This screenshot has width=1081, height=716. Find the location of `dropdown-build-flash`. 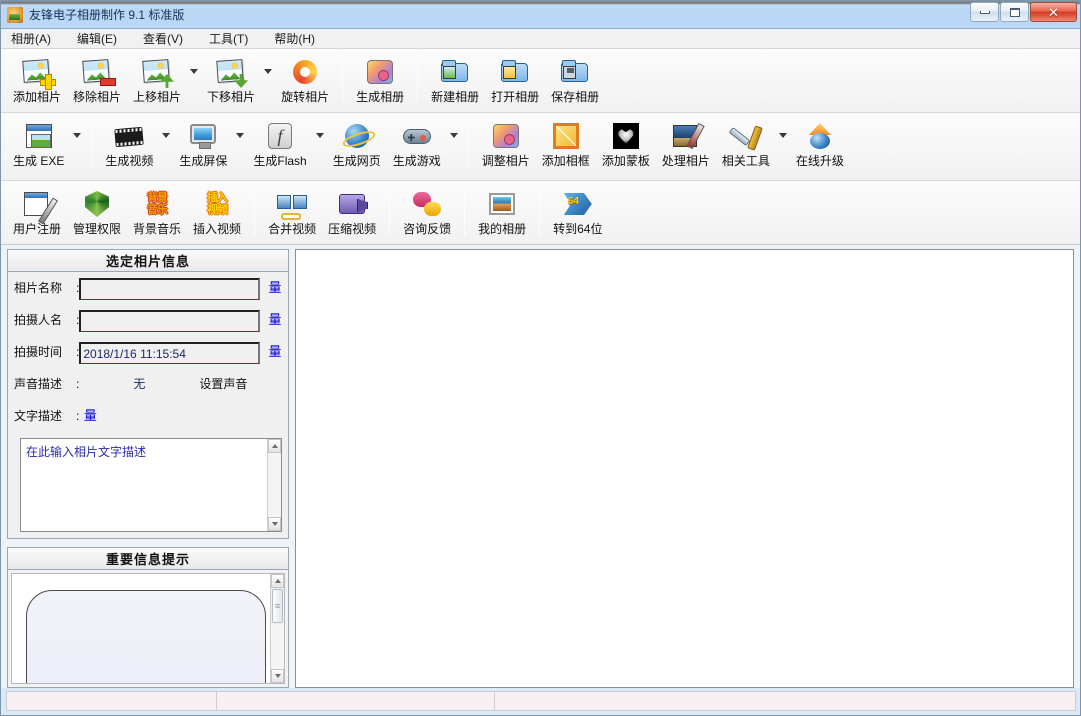

dropdown-build-flash is located at coordinates (320, 135).